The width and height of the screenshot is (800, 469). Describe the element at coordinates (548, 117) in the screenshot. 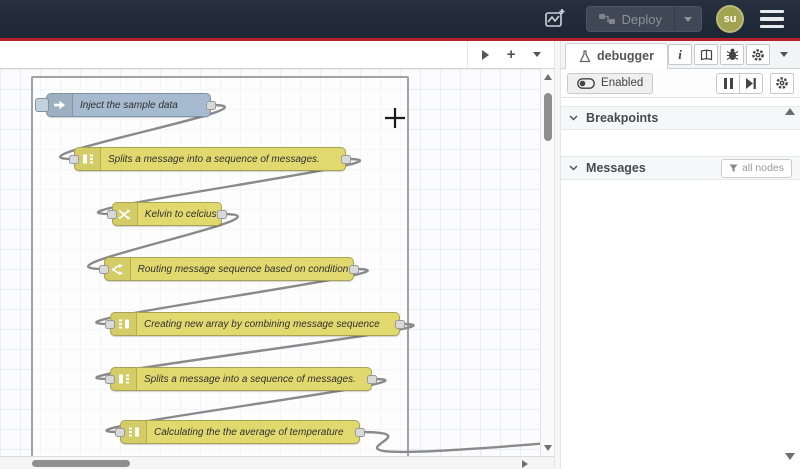

I see `vertical-scroll-thumb` at that location.